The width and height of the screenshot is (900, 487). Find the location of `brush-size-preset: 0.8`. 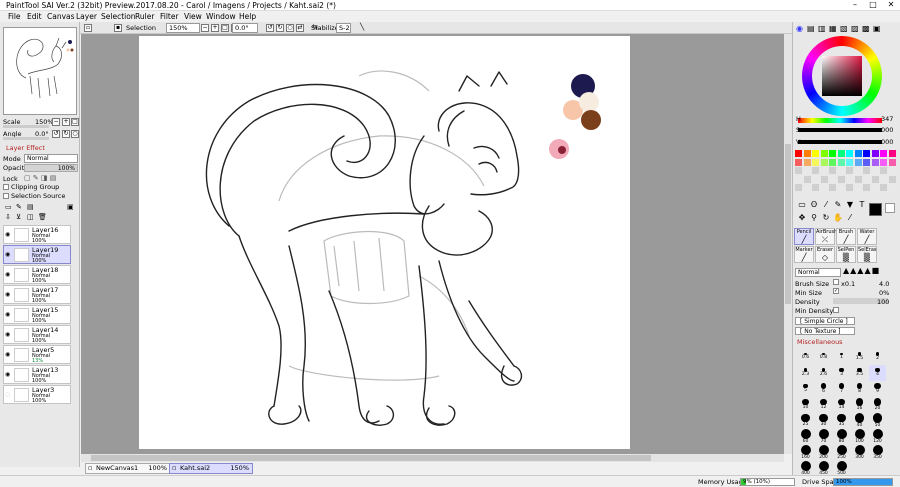

brush-size-preset: 0.8 is located at coordinates (823, 357).